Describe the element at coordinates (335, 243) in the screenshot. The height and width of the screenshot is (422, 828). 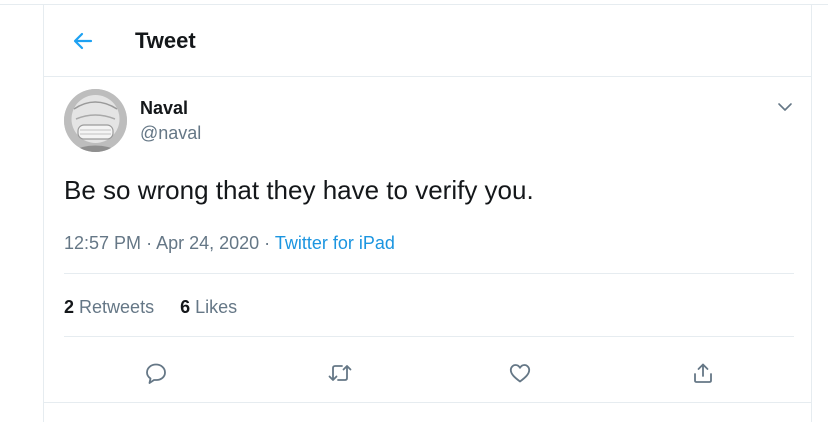
I see `tweet-source-link: Twitter for iPad` at that location.